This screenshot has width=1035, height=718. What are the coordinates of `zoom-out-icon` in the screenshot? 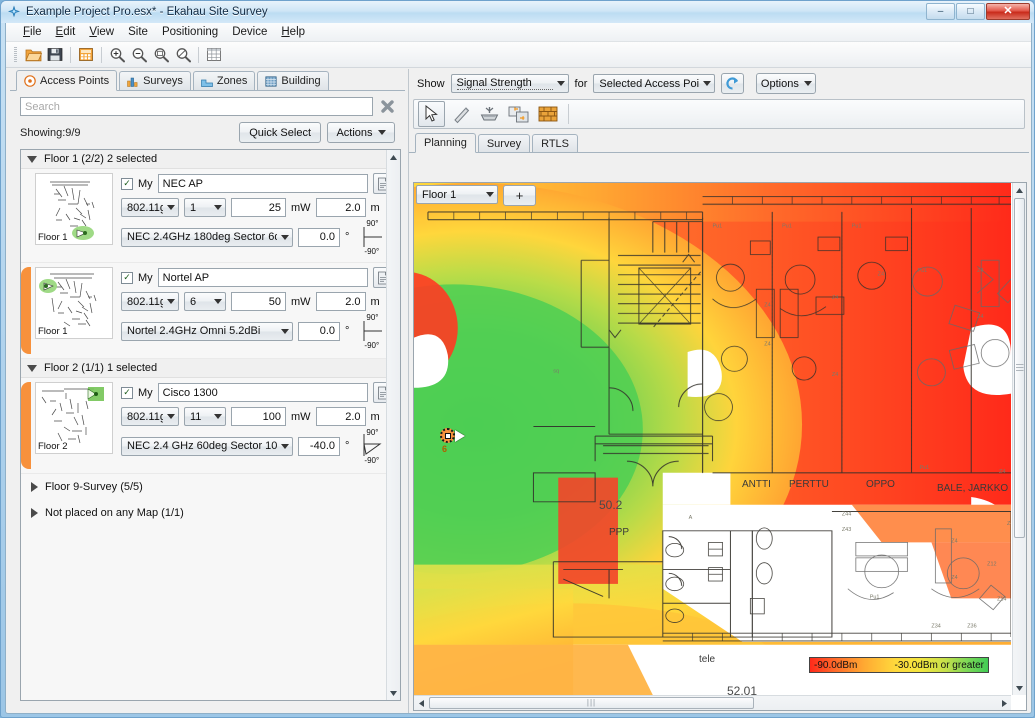 It's located at (139, 55).